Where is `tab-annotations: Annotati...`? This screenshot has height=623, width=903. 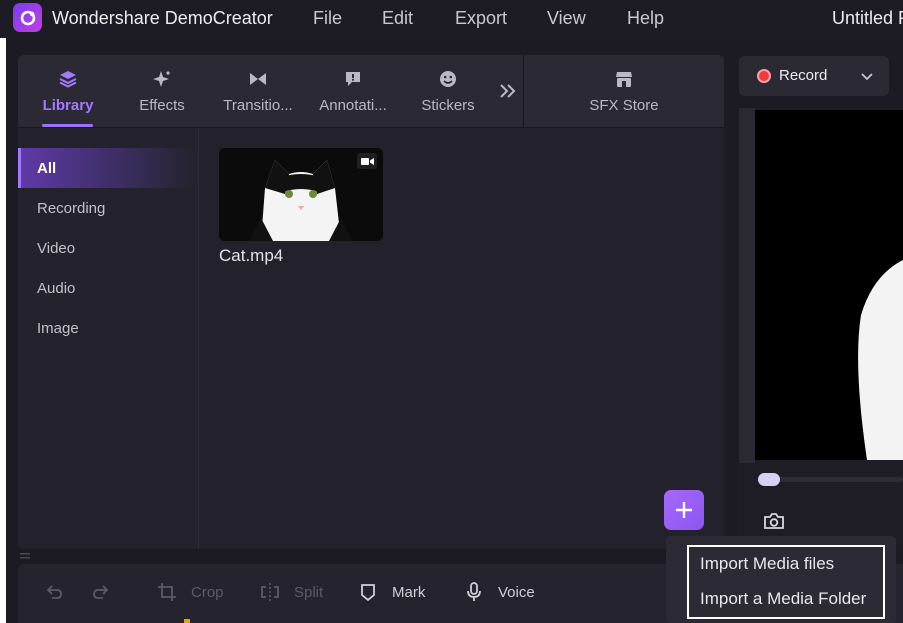 tab-annotations: Annotati... is located at coordinates (353, 91).